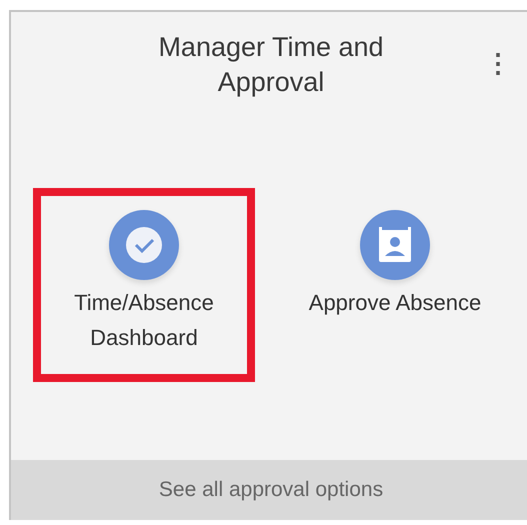 The width and height of the screenshot is (527, 525). What do you see at coordinates (271, 65) in the screenshot?
I see `card-title: Manager Time and Approval` at bounding box center [271, 65].